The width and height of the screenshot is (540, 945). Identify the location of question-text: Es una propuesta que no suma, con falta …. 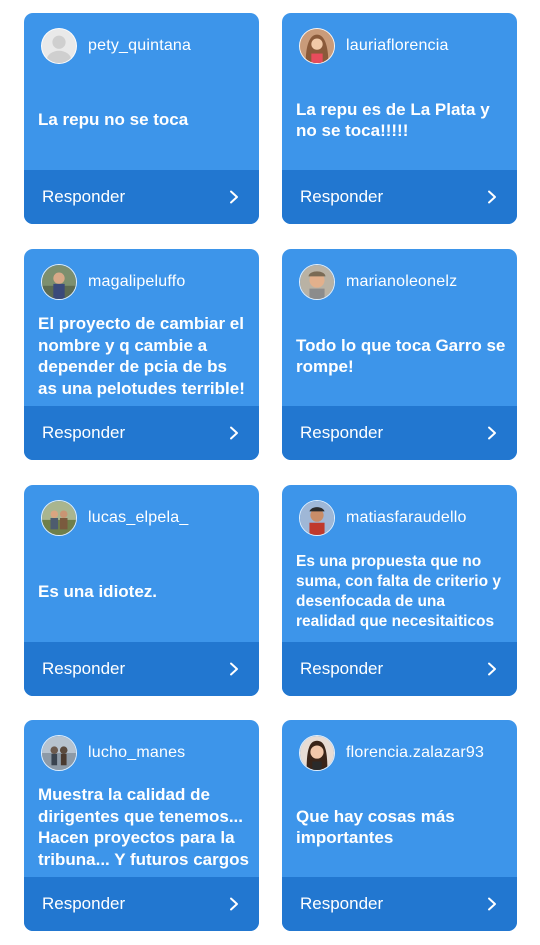
(399, 591).